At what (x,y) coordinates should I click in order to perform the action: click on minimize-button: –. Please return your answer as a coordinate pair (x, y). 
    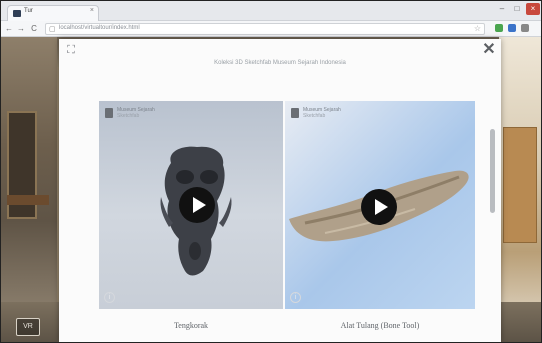
    Looking at the image, I should click on (502, 9).